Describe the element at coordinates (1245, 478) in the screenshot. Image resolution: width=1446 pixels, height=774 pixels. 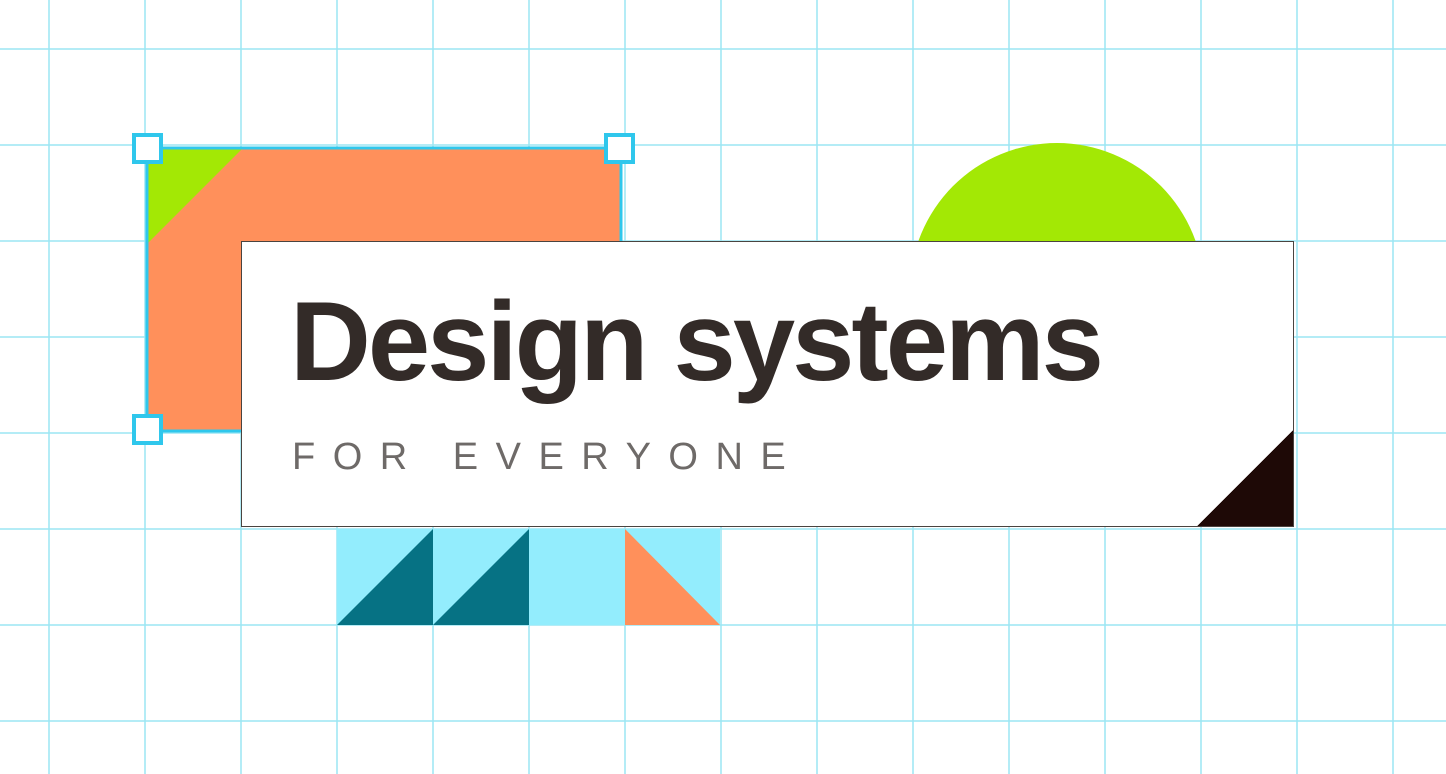
I see `dark-corner-triangle` at that location.